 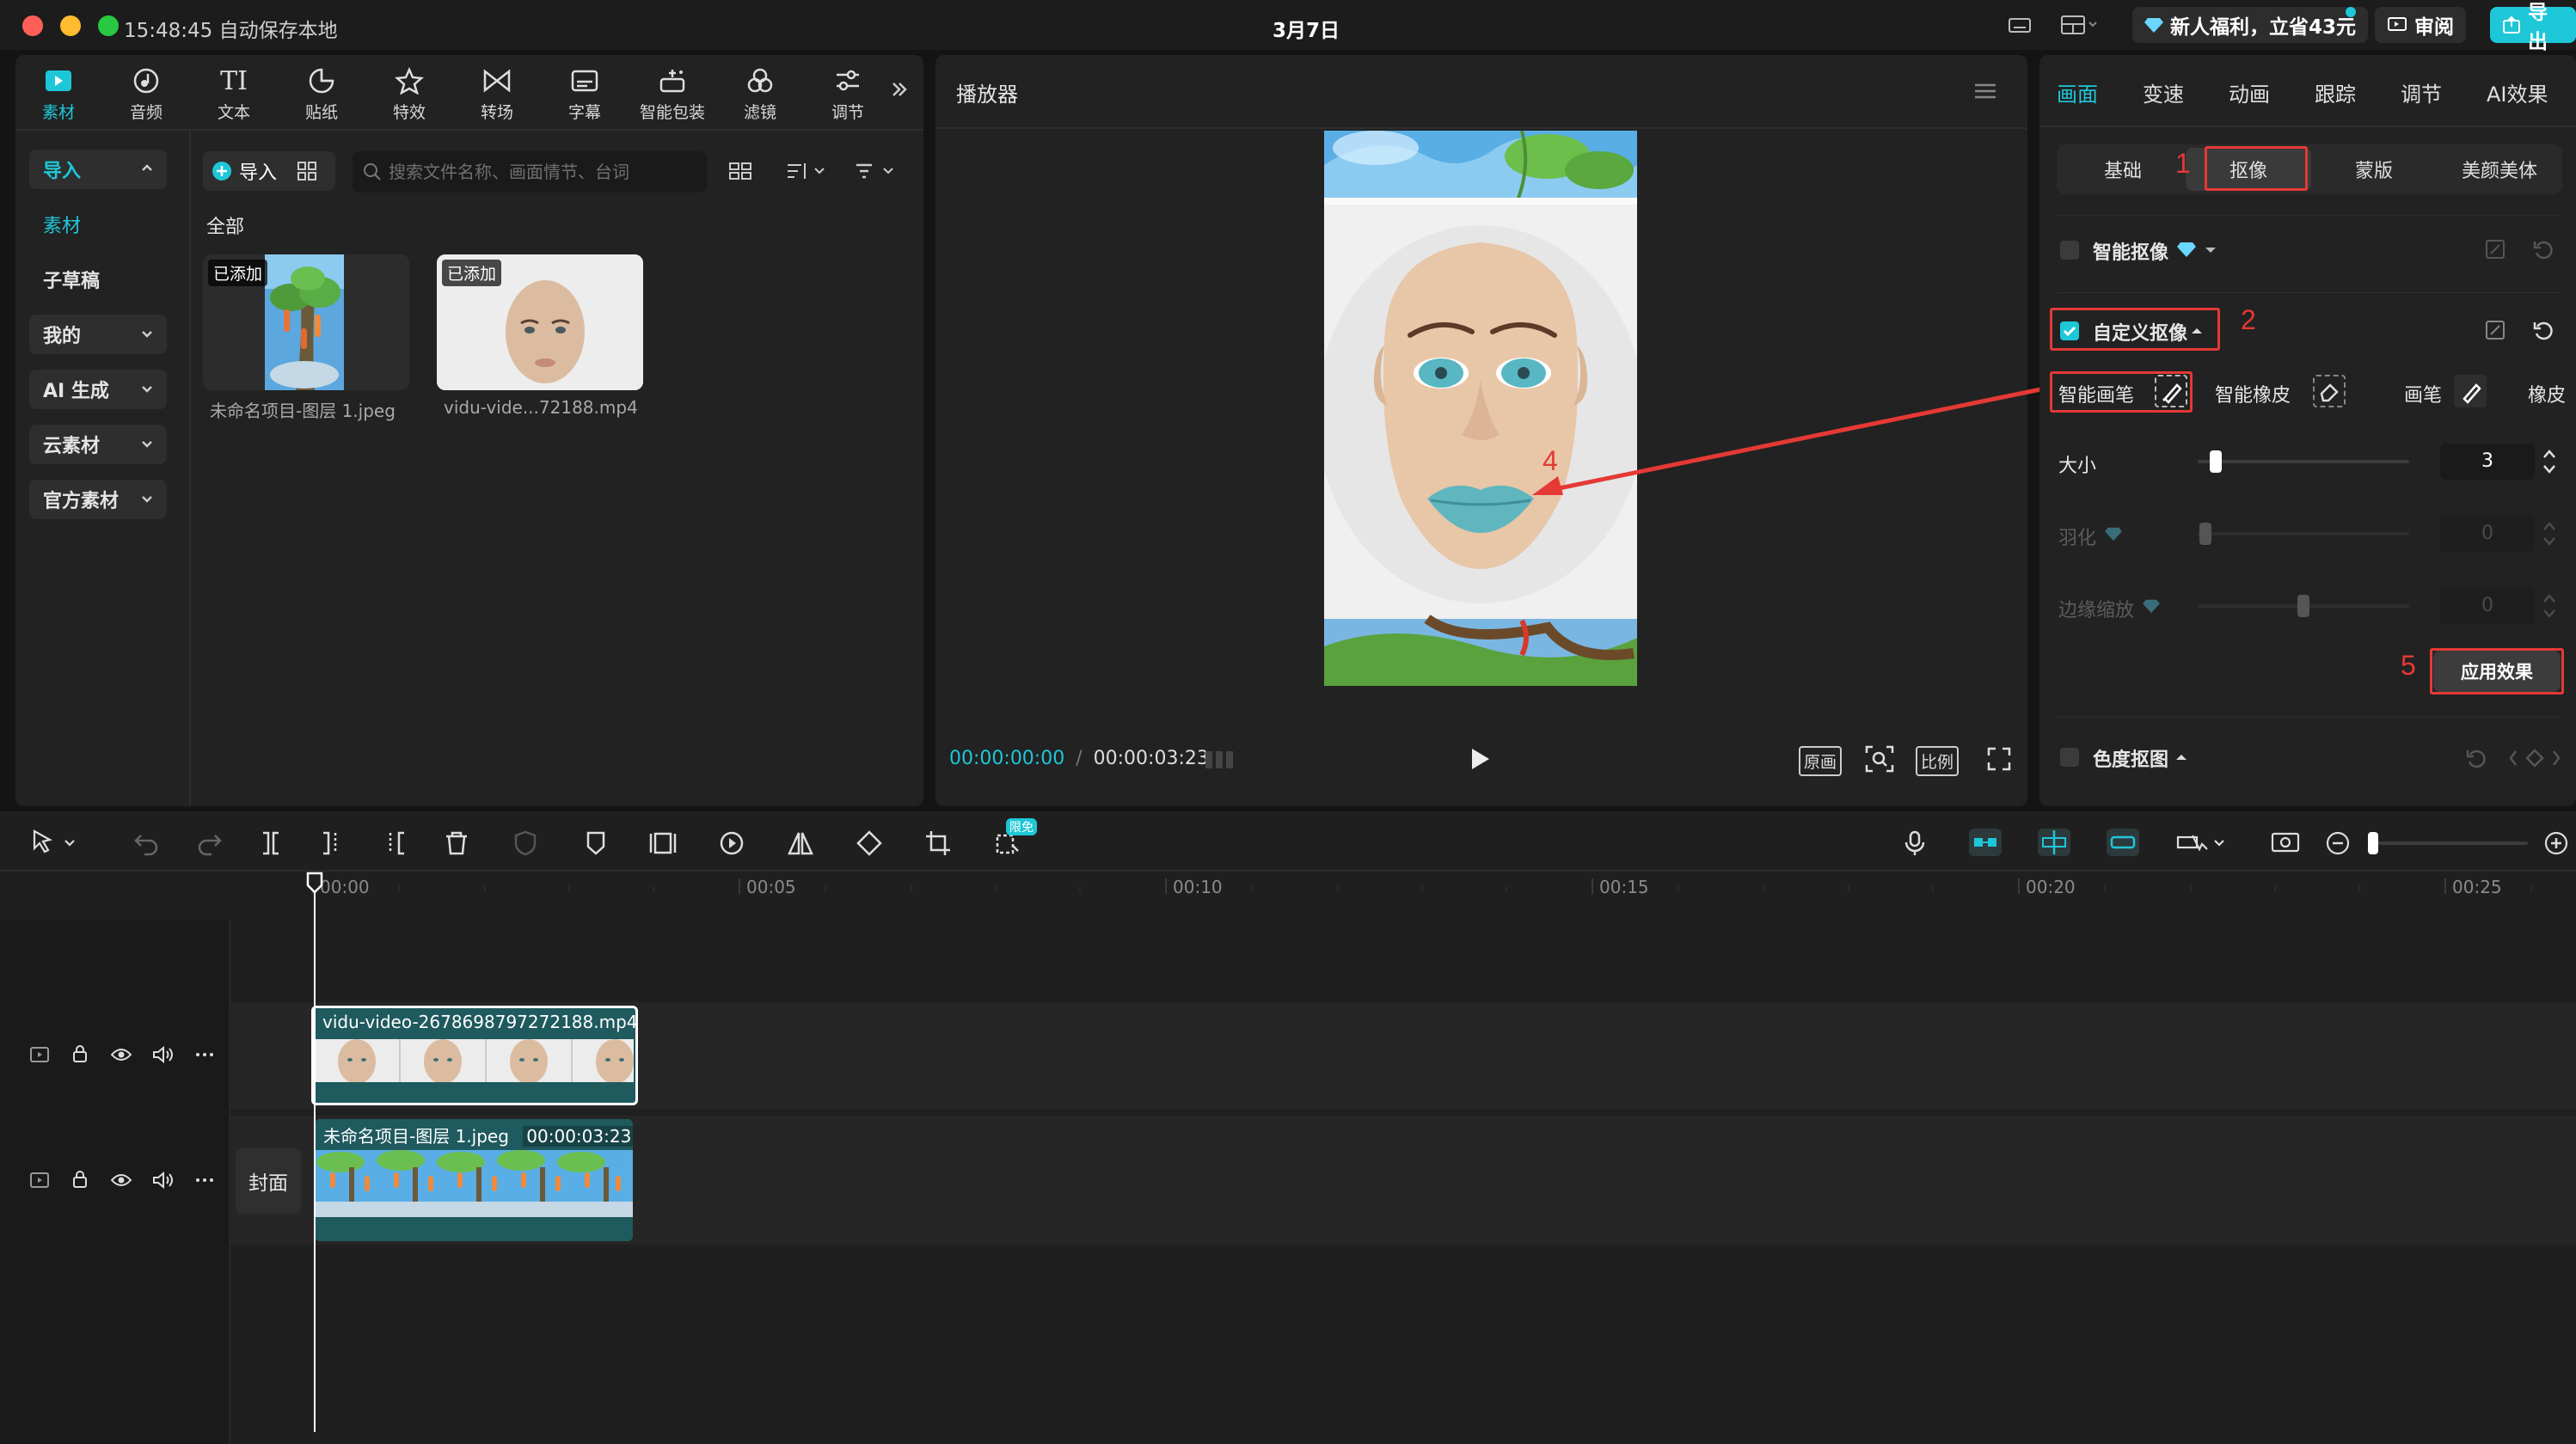 I want to click on tab-ai-effects: AI效果, so click(x=2518, y=92).